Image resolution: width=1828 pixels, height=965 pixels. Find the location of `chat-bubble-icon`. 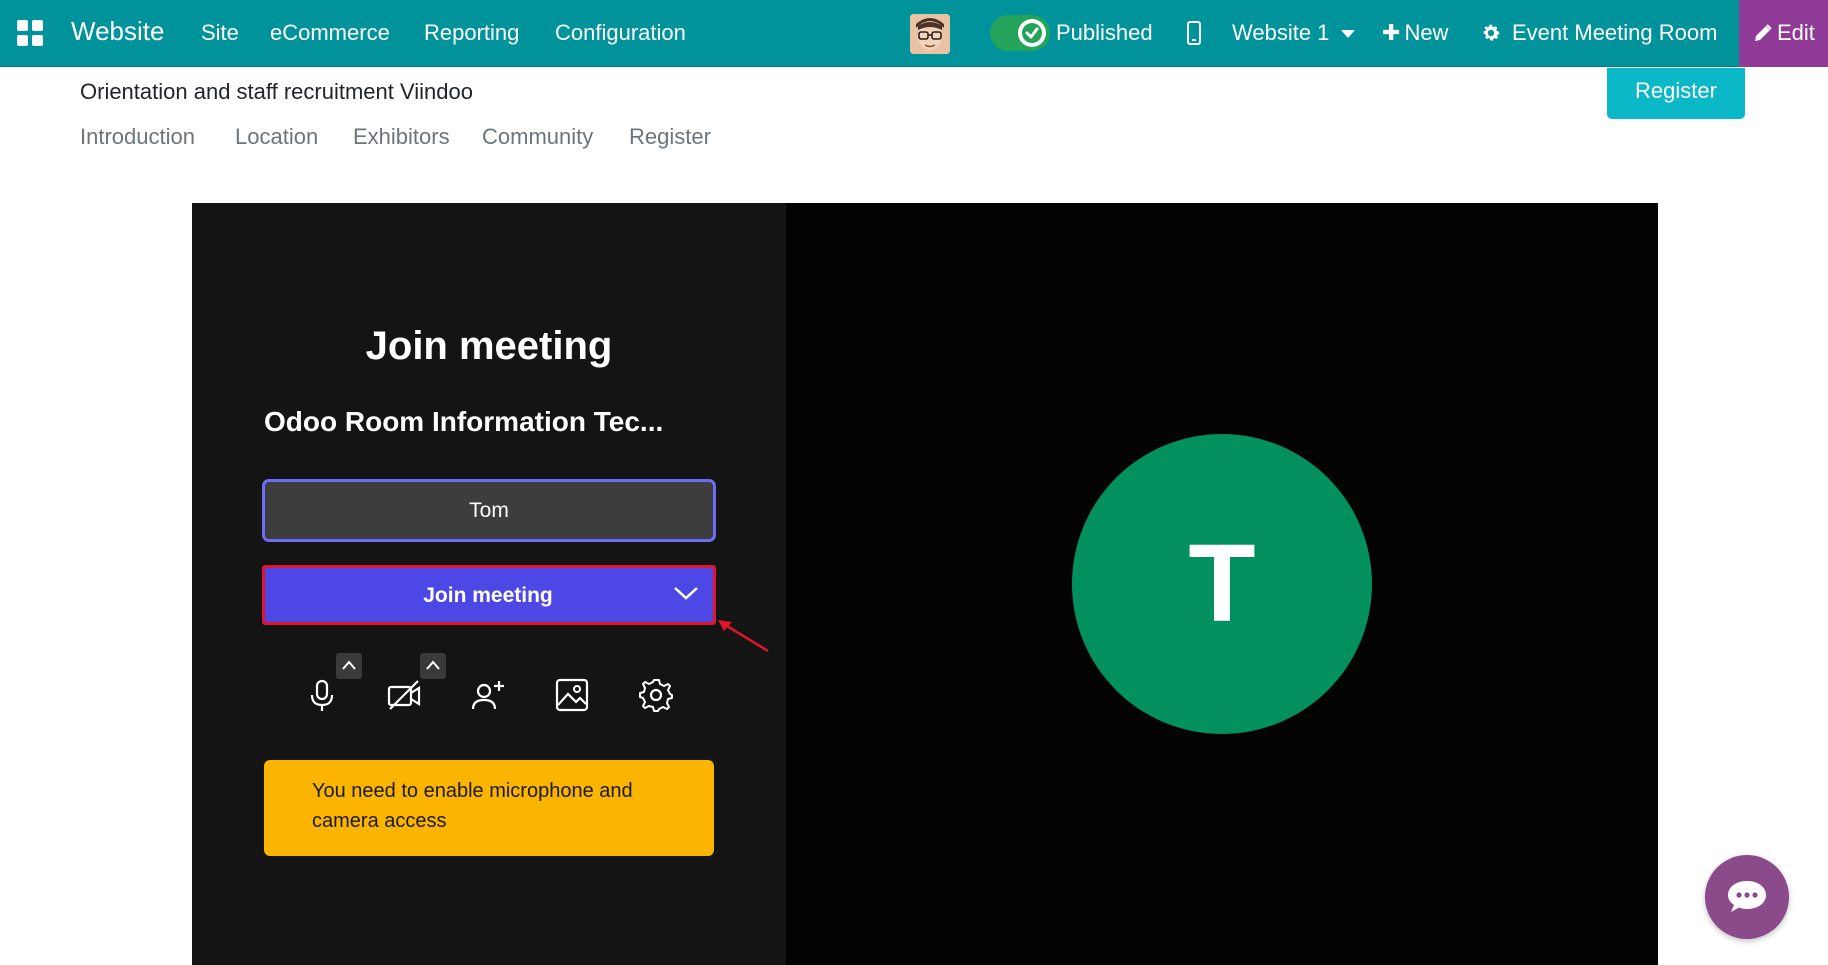

chat-bubble-icon is located at coordinates (1747, 896).